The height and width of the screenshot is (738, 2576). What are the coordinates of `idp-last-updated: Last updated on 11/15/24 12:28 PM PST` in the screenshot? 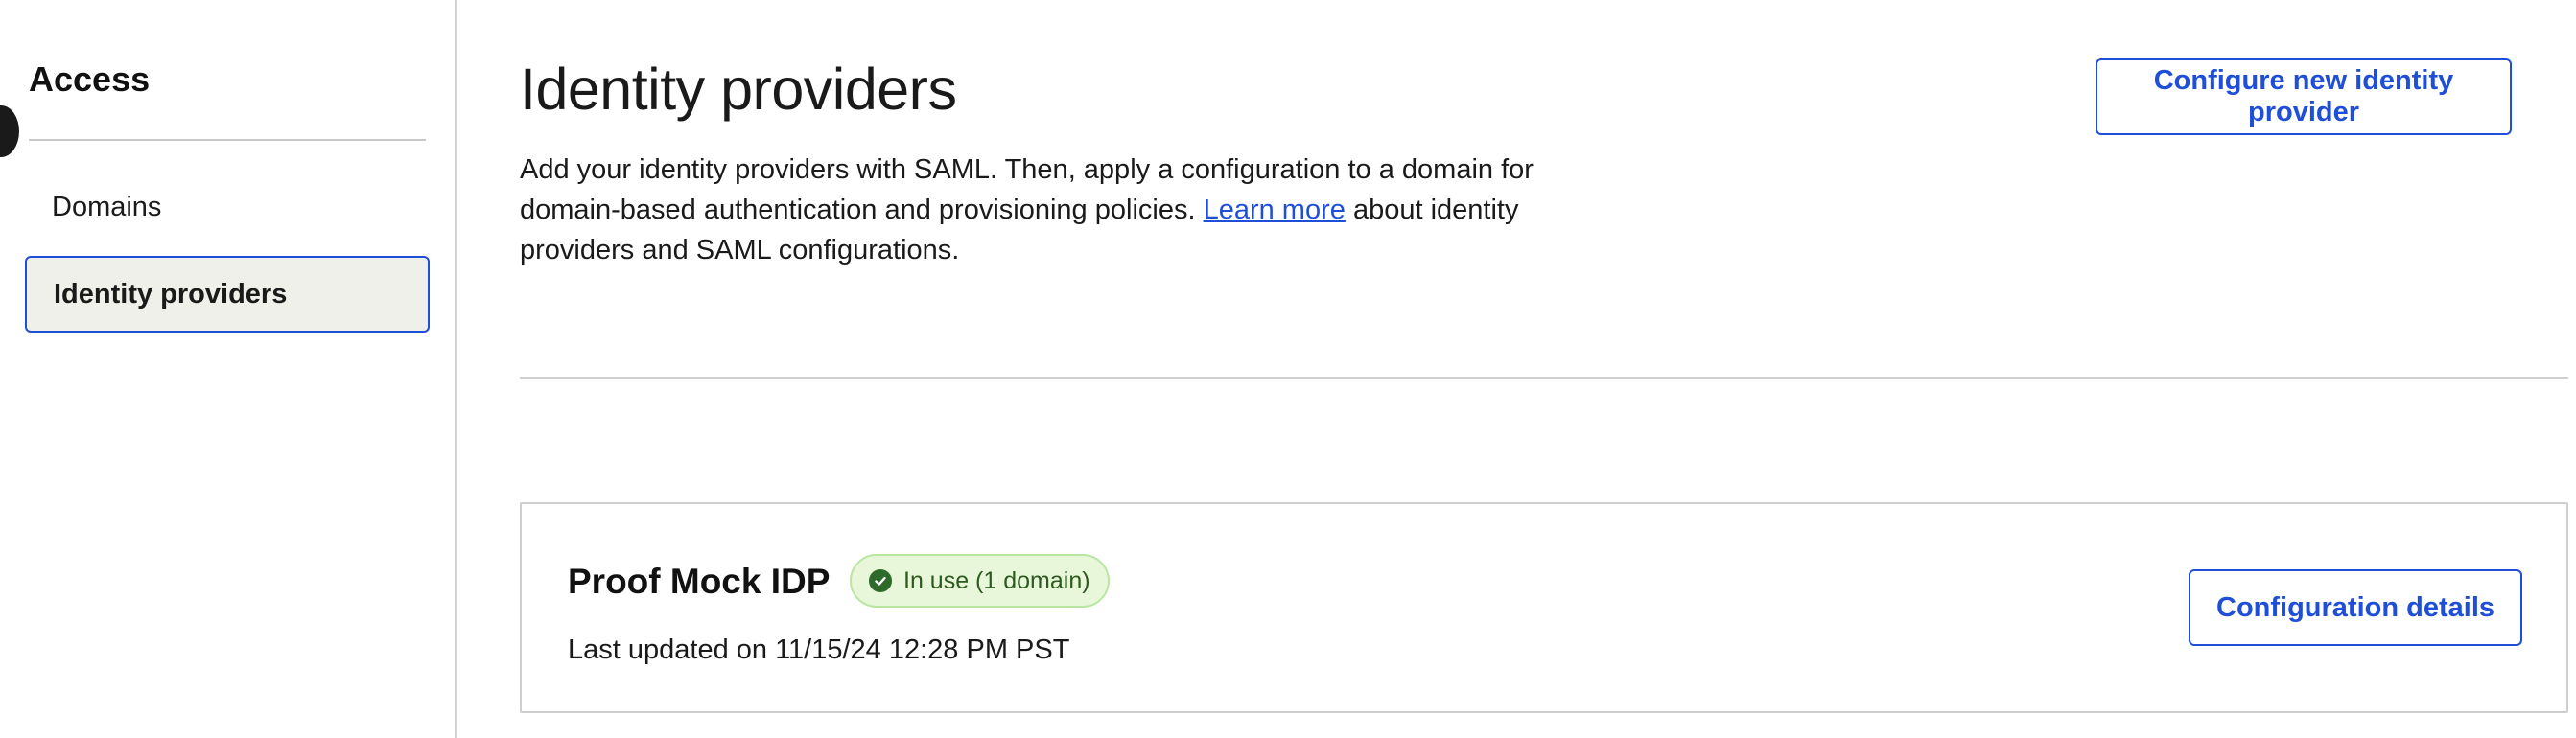 It's located at (819, 649).